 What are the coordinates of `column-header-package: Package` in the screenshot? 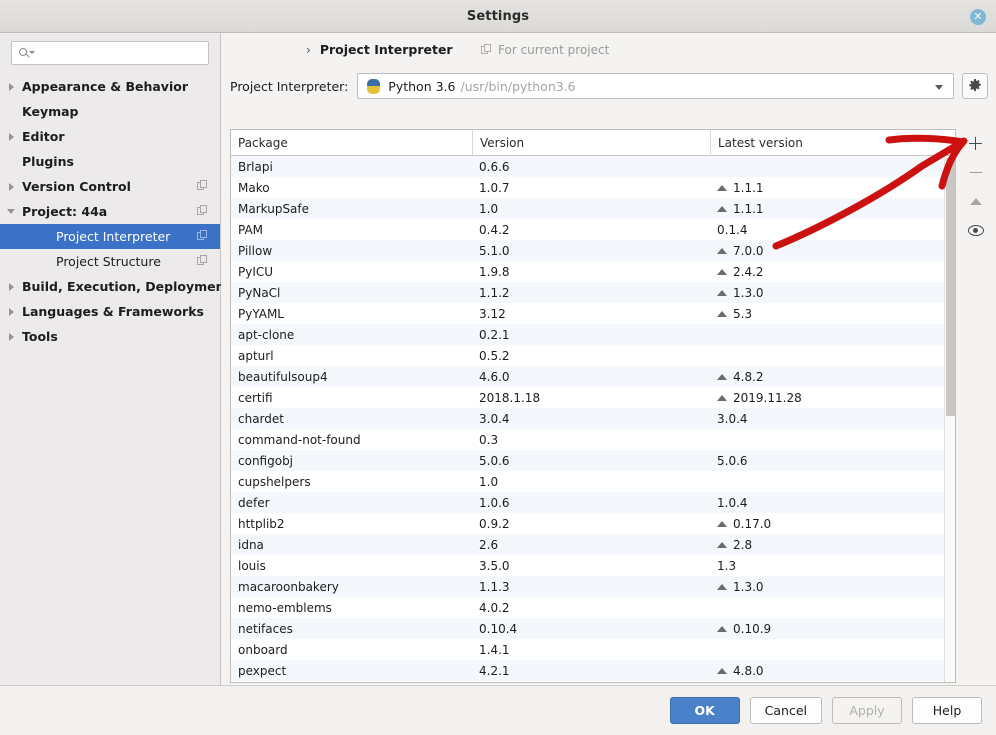 It's located at (351, 143).